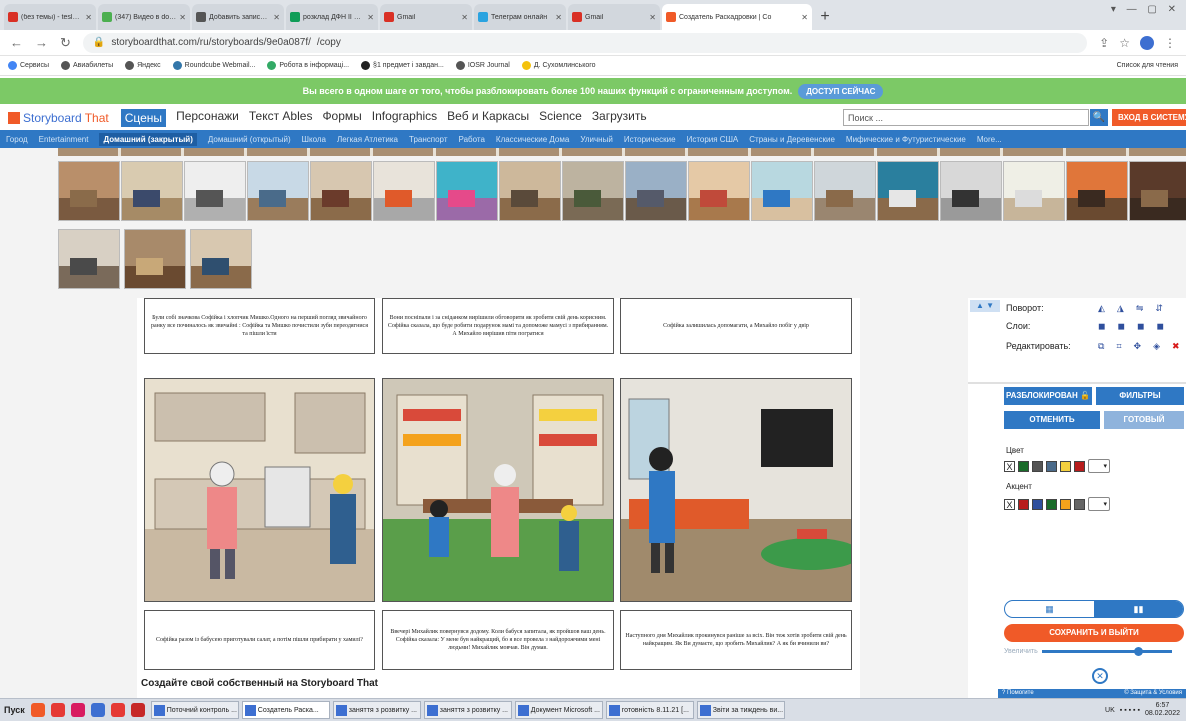 This screenshot has height=721, width=1186. Describe the element at coordinates (143, 118) in the screenshot. I see `nav-item: Сцены` at that location.